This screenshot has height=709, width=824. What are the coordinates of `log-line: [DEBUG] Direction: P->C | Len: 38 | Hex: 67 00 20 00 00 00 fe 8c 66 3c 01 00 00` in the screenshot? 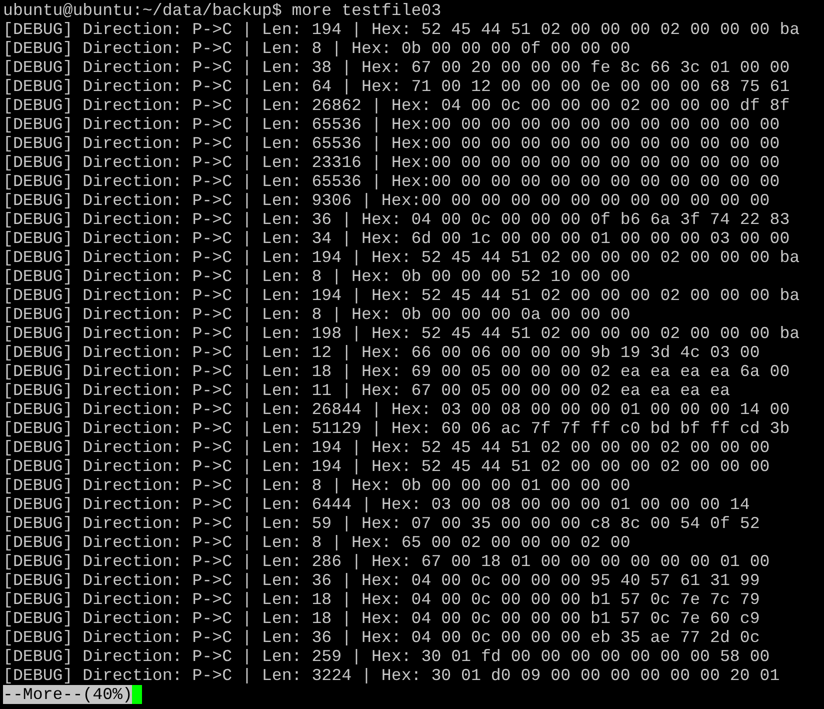 It's located at (396, 67).